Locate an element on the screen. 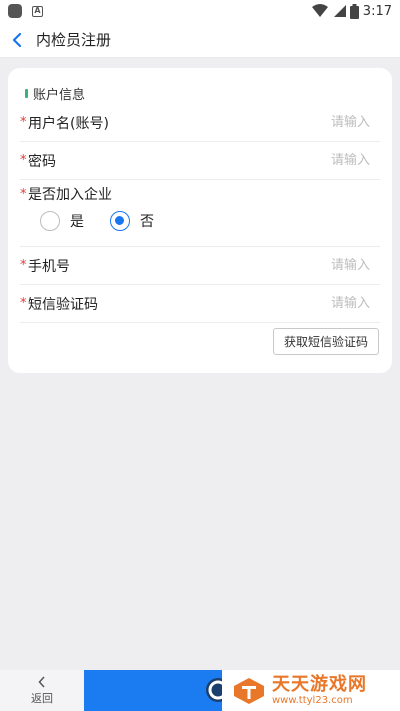 This screenshot has width=400, height=711. username-row: * 用户名(账号) is located at coordinates (200, 123).